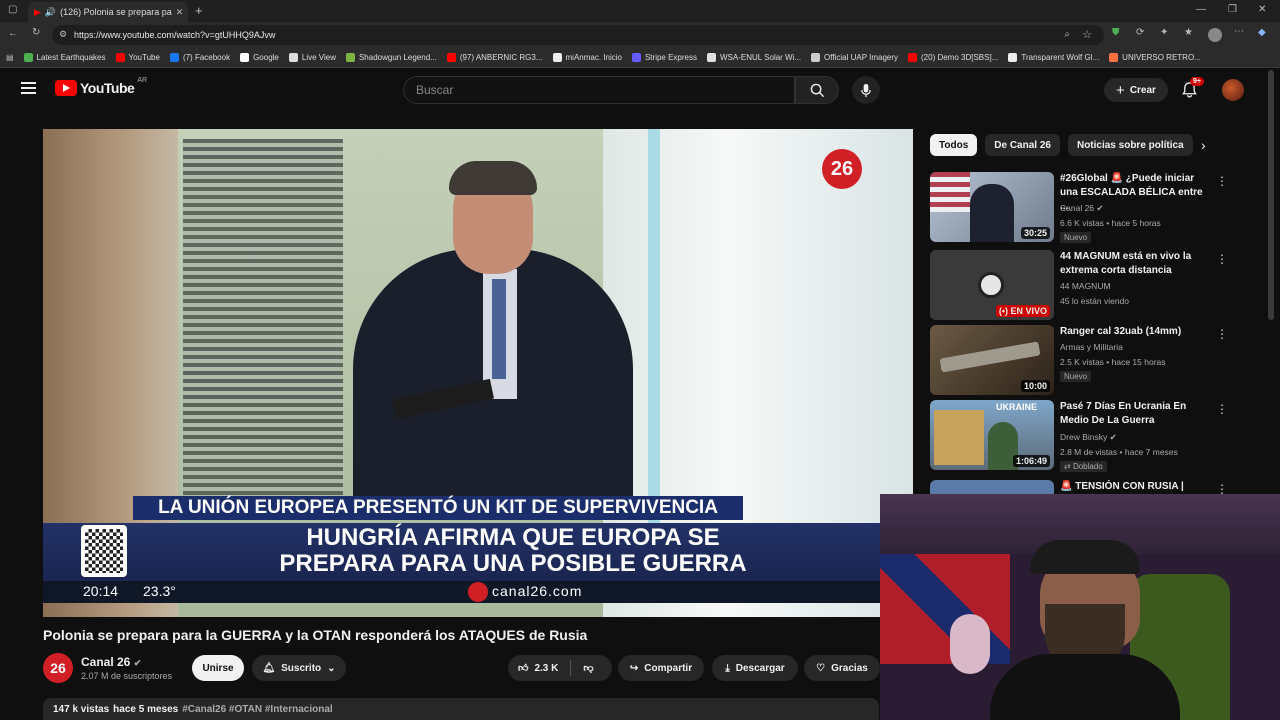 This screenshot has height=720, width=1280. Describe the element at coordinates (1239, 31) in the screenshot. I see `more-menu-icon: ⋯` at that location.